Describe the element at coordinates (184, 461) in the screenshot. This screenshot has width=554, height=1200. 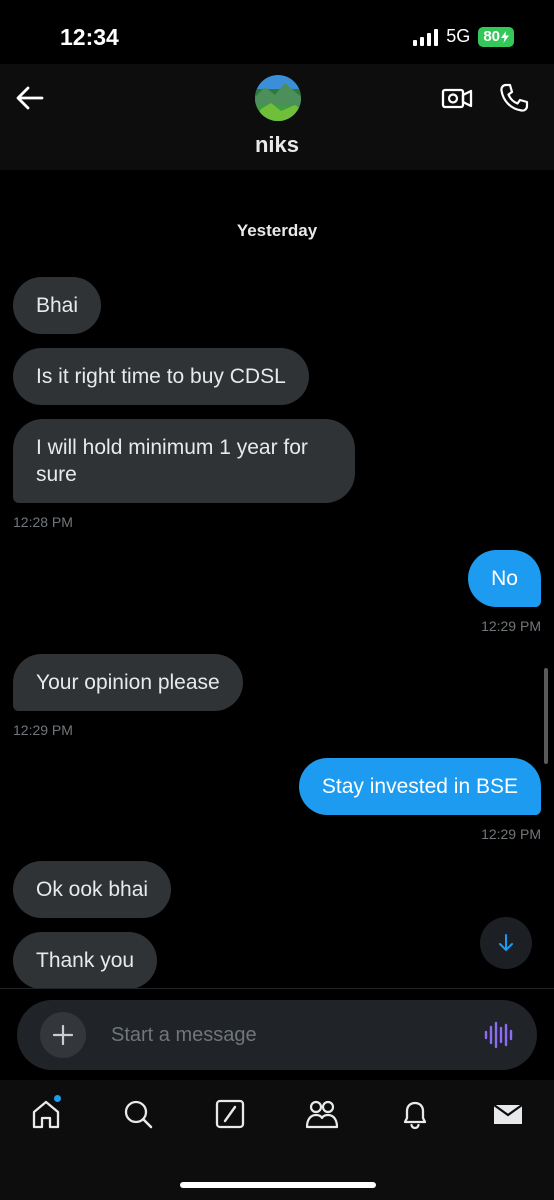
I see `message-bubble-incoming: I will hold minimum 1 year for sure` at that location.